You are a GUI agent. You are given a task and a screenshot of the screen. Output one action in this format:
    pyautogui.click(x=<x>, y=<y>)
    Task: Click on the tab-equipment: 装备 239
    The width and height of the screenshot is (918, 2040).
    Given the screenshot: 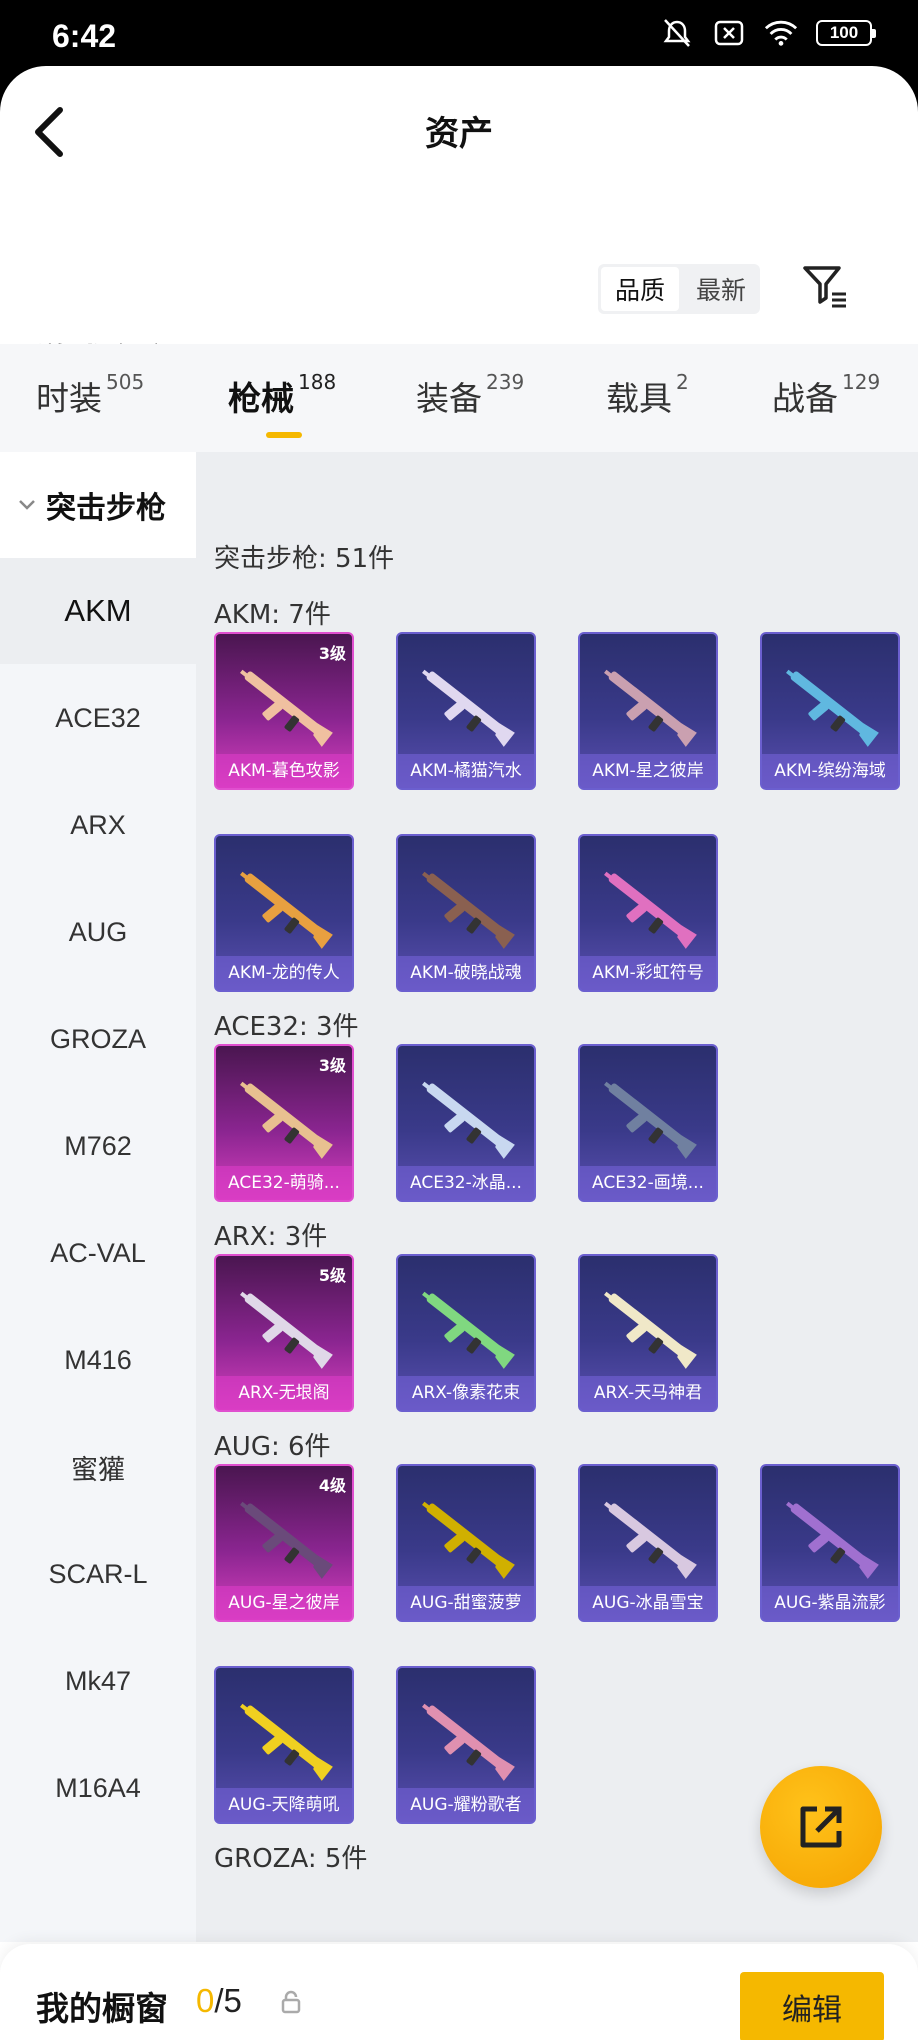 What is the action you would take?
    pyautogui.click(x=470, y=395)
    